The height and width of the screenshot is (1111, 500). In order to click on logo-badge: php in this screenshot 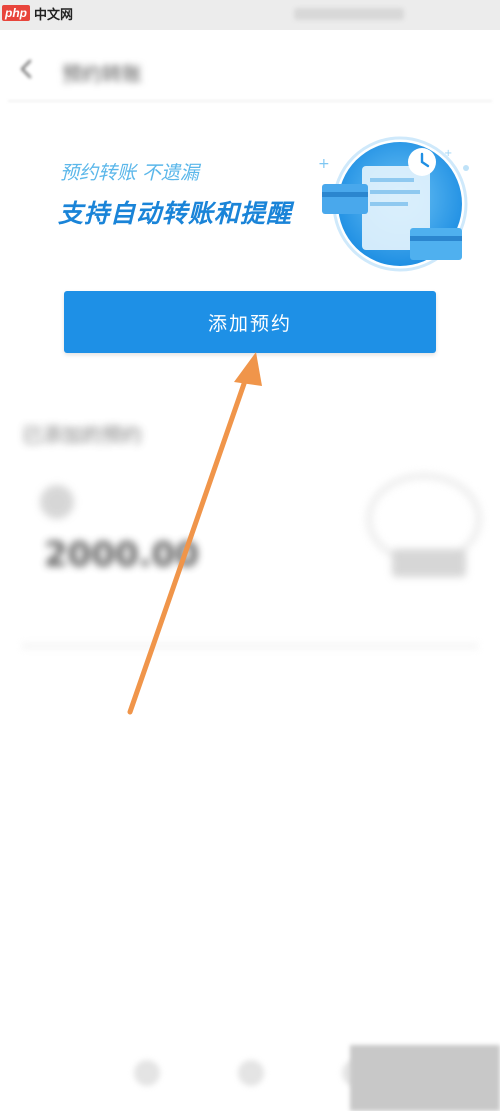, I will do `click(16, 13)`.